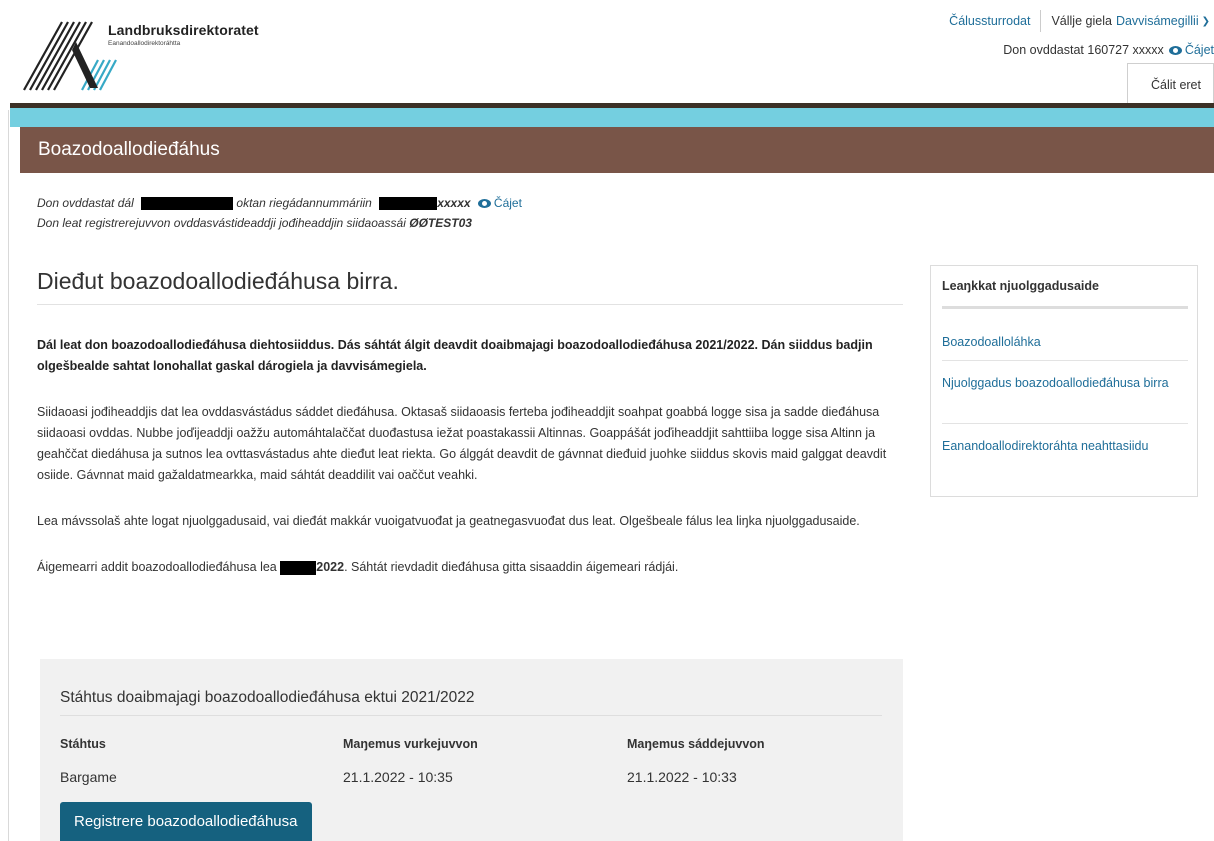 The width and height of the screenshot is (1214, 841). Describe the element at coordinates (1199, 50) in the screenshot. I see `show-number-link: Čájet` at that location.